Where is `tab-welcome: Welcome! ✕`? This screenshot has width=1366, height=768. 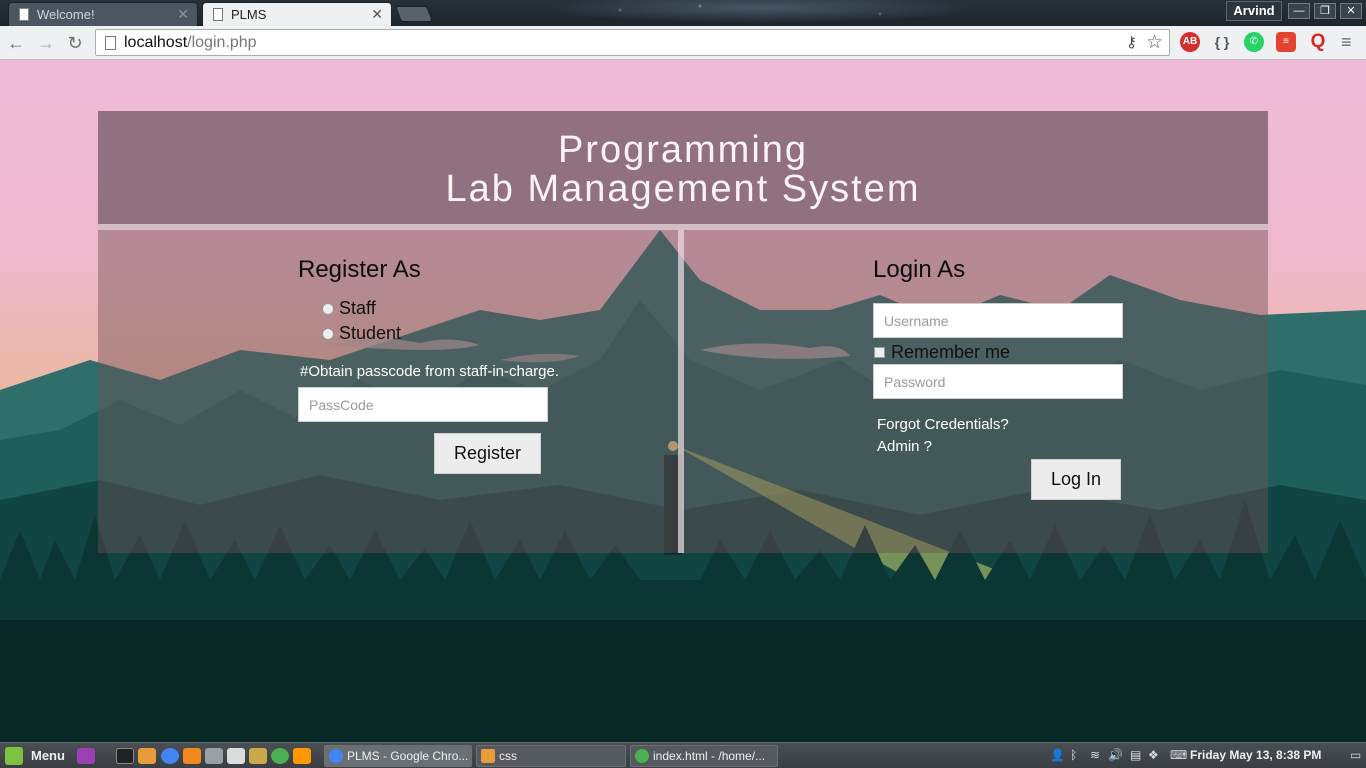
tab-welcome: Welcome! ✕ is located at coordinates (103, 14).